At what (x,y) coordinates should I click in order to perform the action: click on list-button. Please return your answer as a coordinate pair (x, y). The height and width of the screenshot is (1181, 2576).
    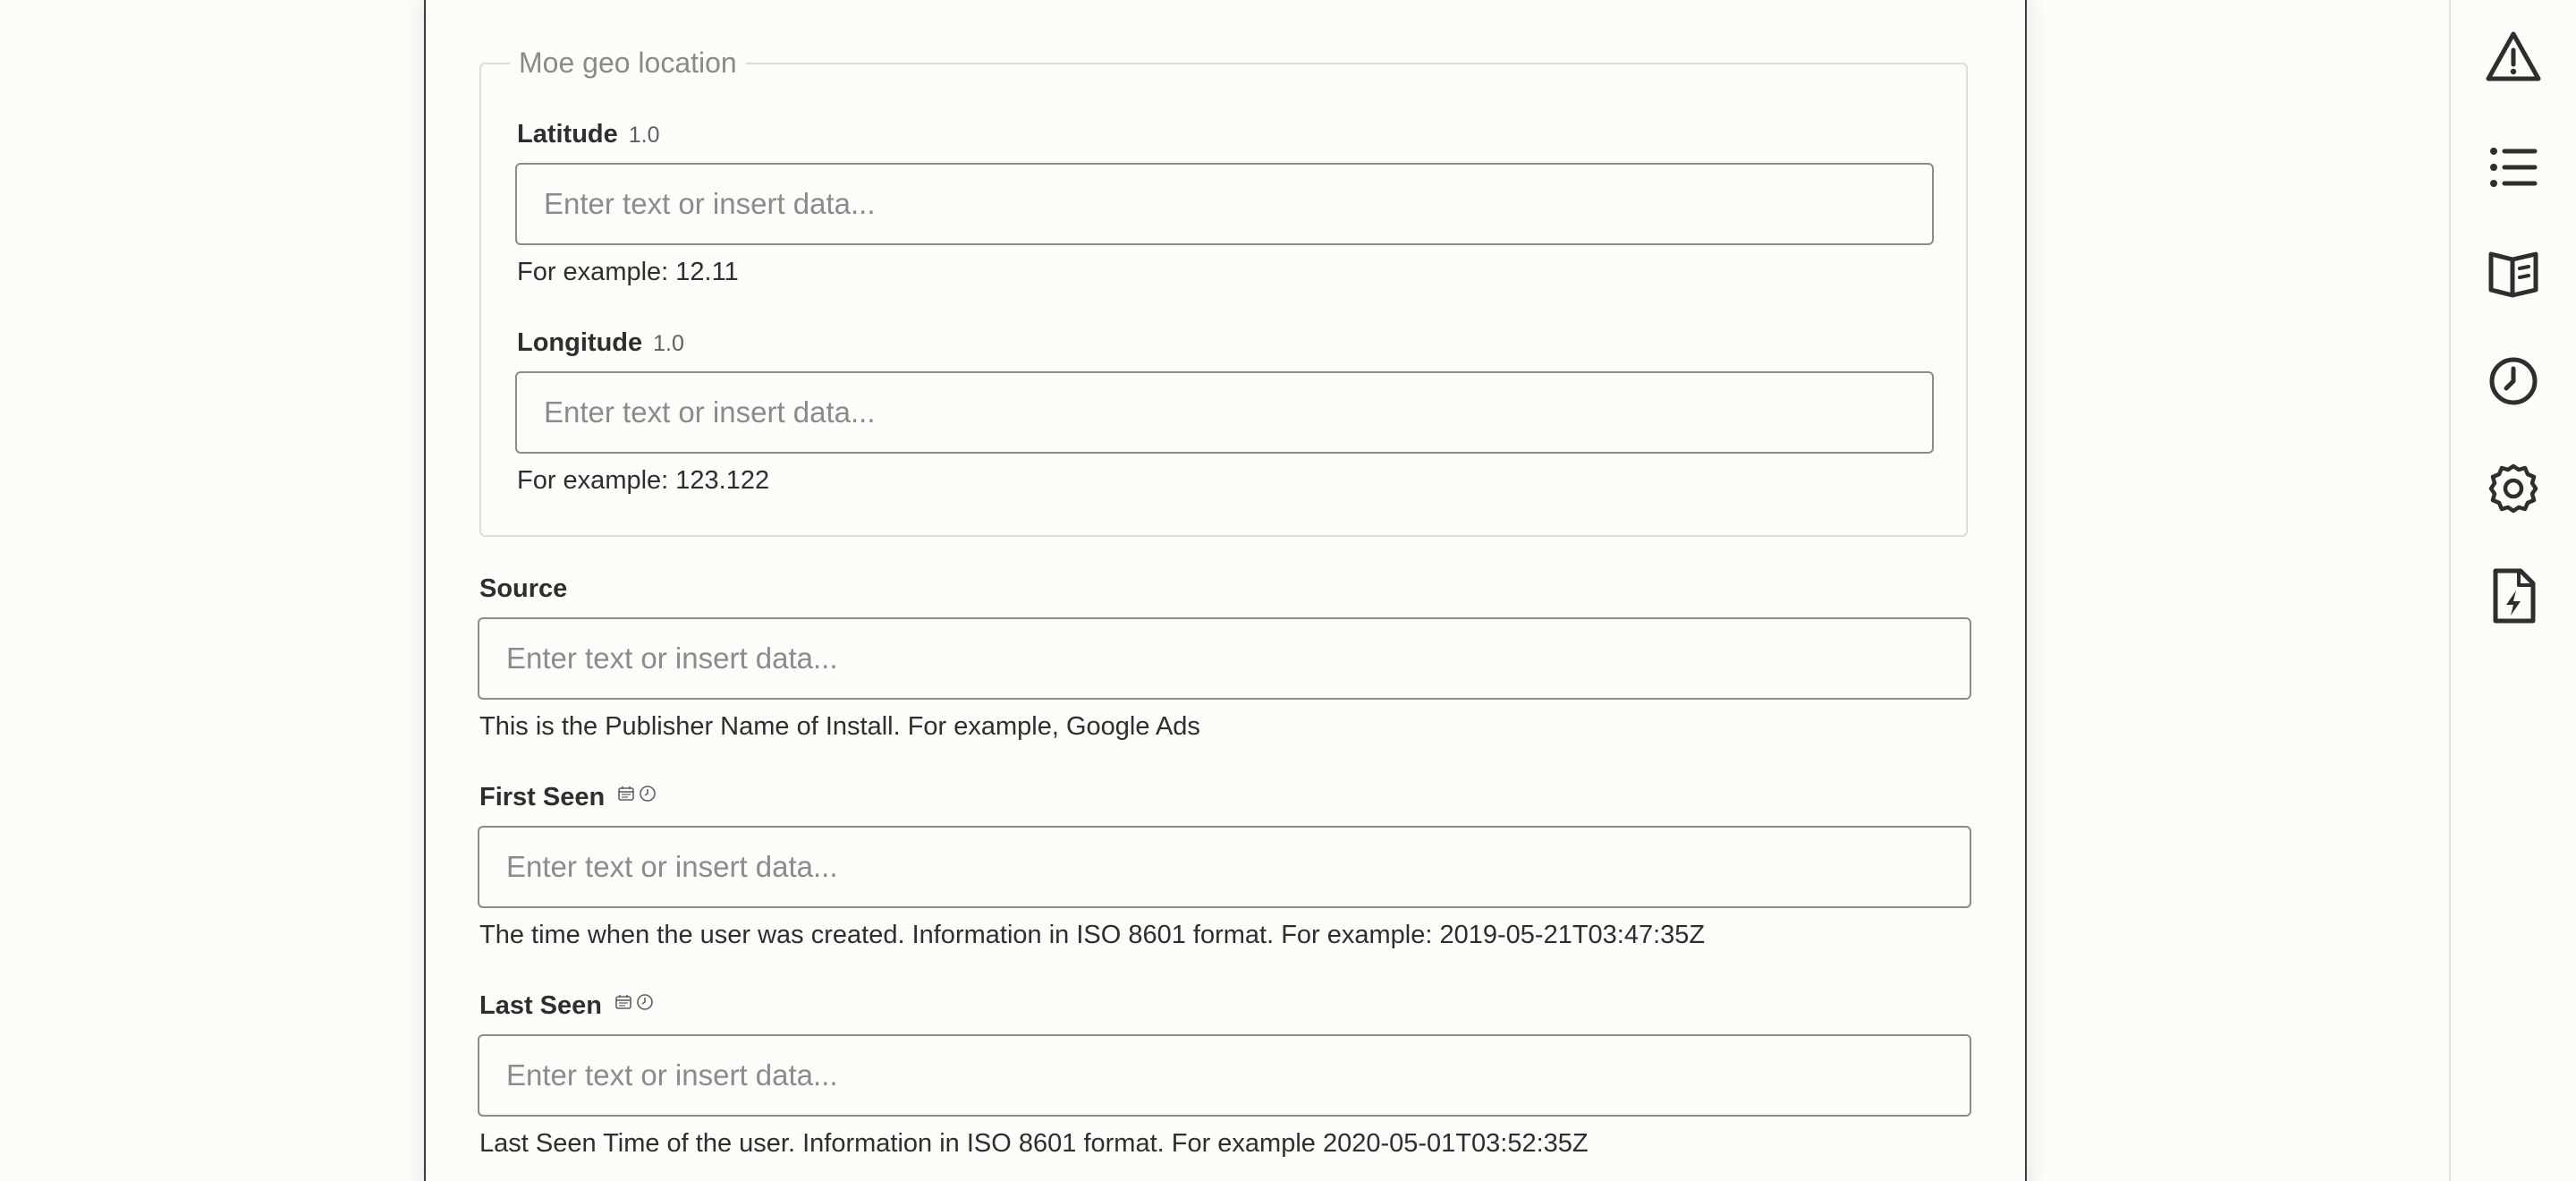
    Looking at the image, I should click on (2513, 167).